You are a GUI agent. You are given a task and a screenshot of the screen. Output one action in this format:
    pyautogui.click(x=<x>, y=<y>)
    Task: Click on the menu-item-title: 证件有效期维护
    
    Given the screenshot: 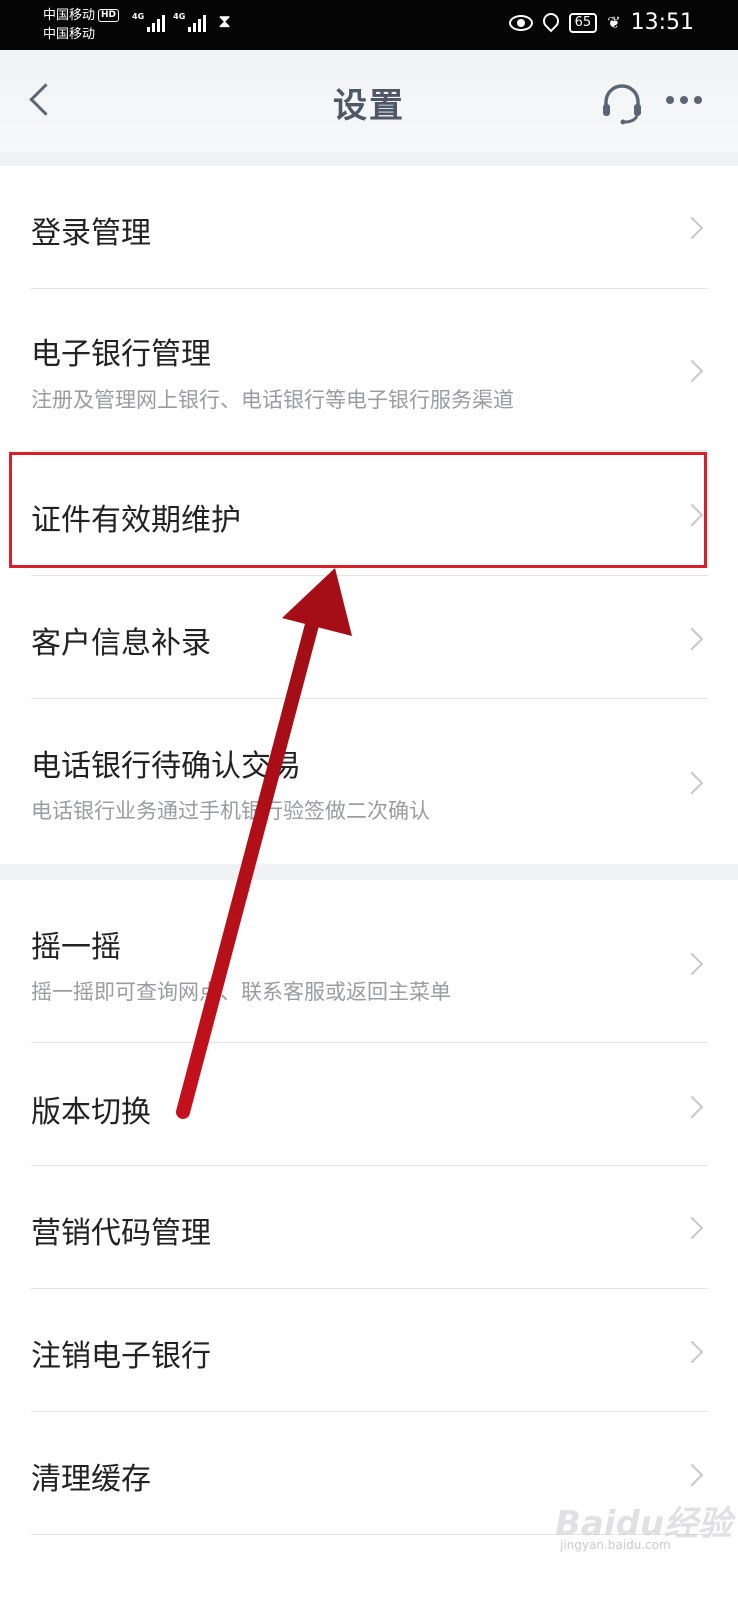 What is the action you would take?
    pyautogui.click(x=136, y=520)
    